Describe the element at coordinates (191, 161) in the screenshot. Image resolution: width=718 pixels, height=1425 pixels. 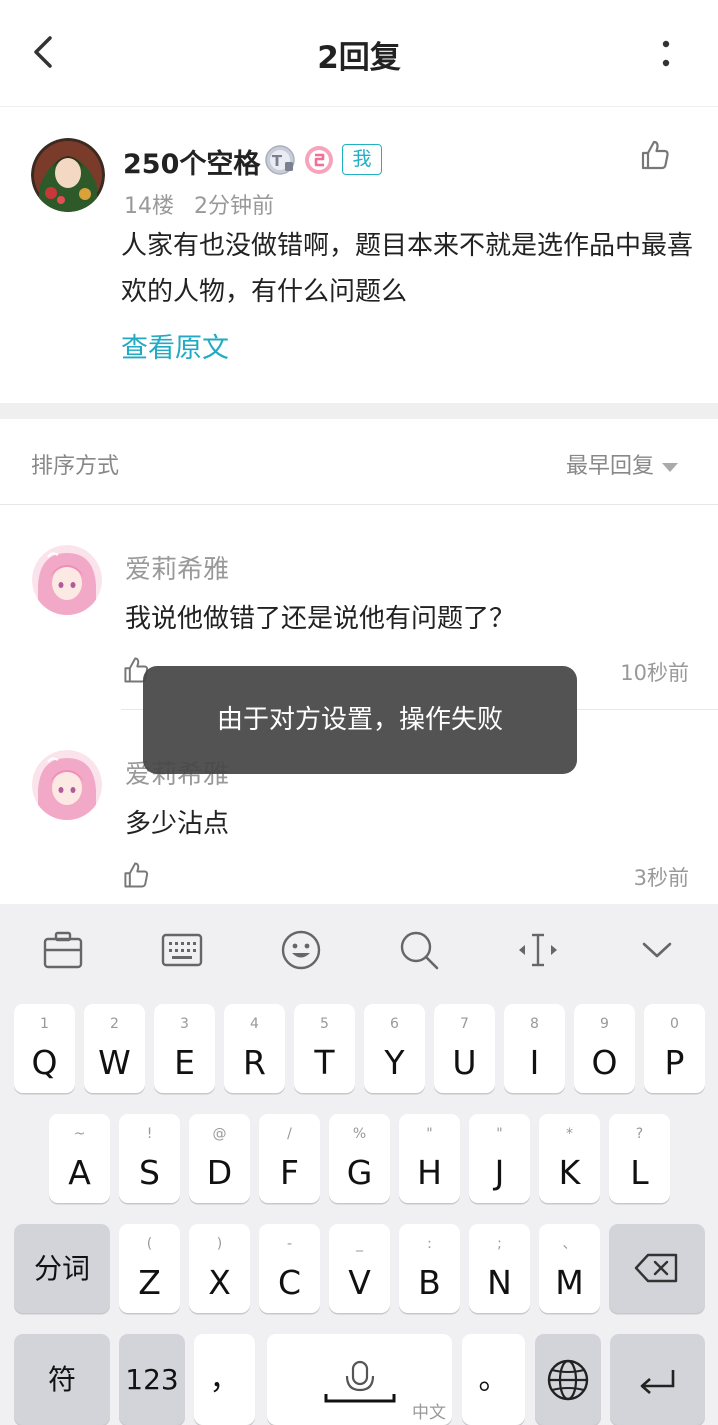
I see `post-author-name: 250个空格` at that location.